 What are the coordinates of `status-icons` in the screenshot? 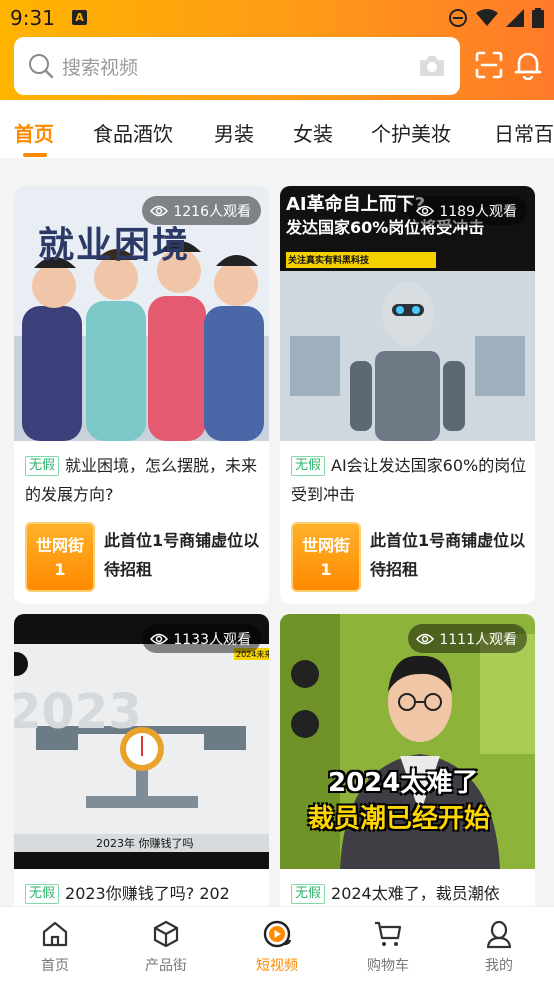 It's located at (496, 18).